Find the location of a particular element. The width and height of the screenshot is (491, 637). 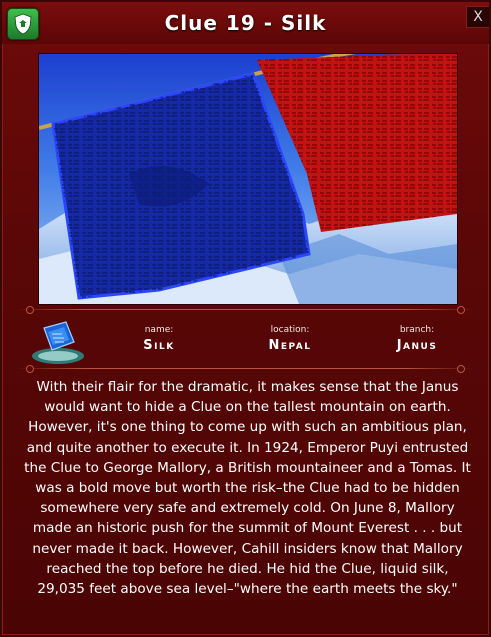

location-label: location: is located at coordinates (290, 330).